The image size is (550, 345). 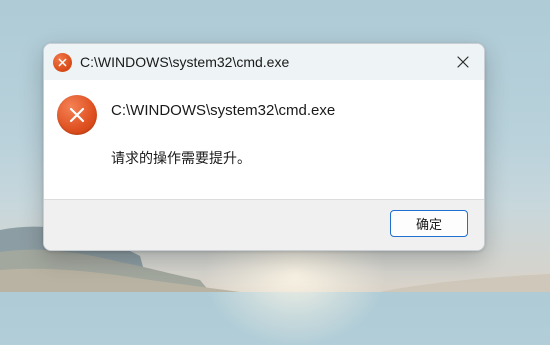 What do you see at coordinates (181, 159) in the screenshot?
I see `message-body: 请求的操作需要提升。` at bounding box center [181, 159].